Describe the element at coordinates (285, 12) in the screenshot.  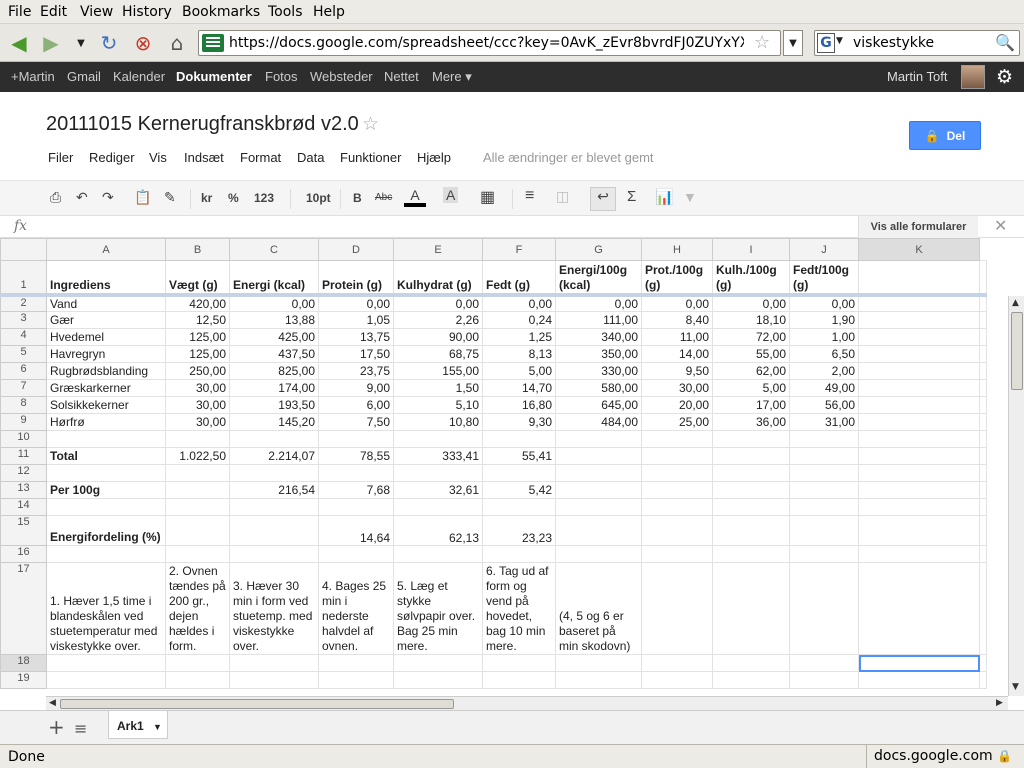
I see `menu-tools: Tools` at that location.